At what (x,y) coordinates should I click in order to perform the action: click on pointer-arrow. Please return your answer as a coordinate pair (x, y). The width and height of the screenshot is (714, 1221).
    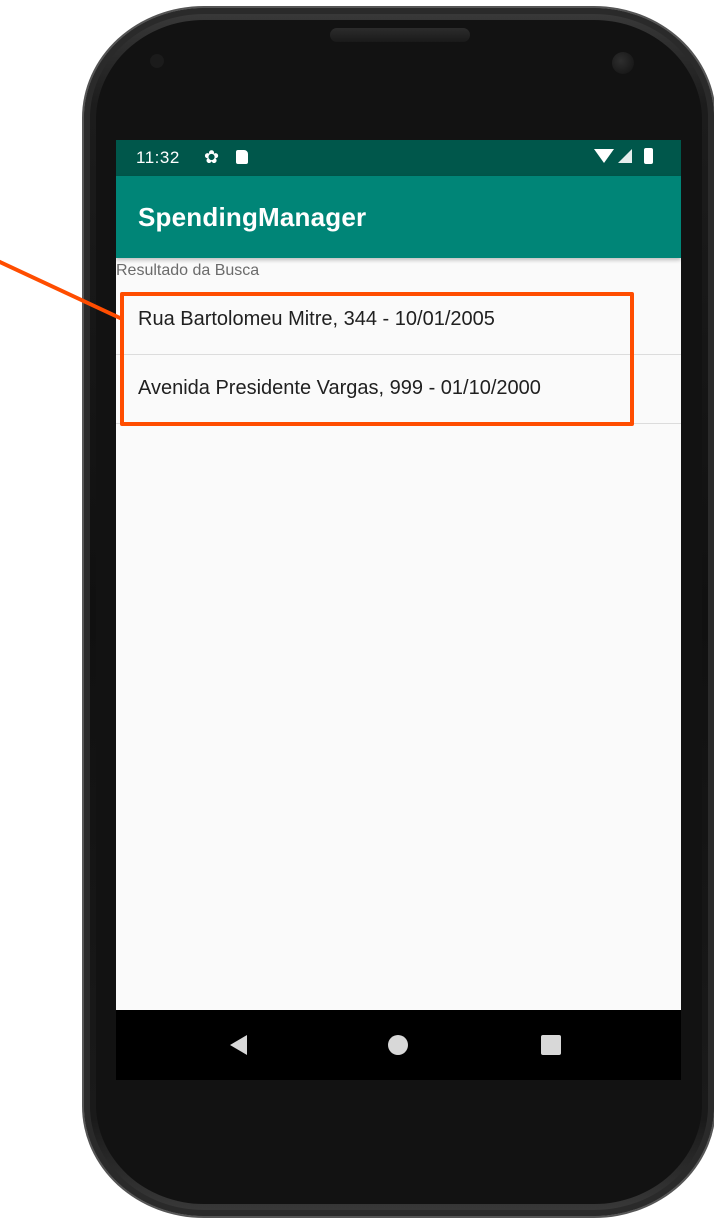
    Looking at the image, I should click on (61, 290).